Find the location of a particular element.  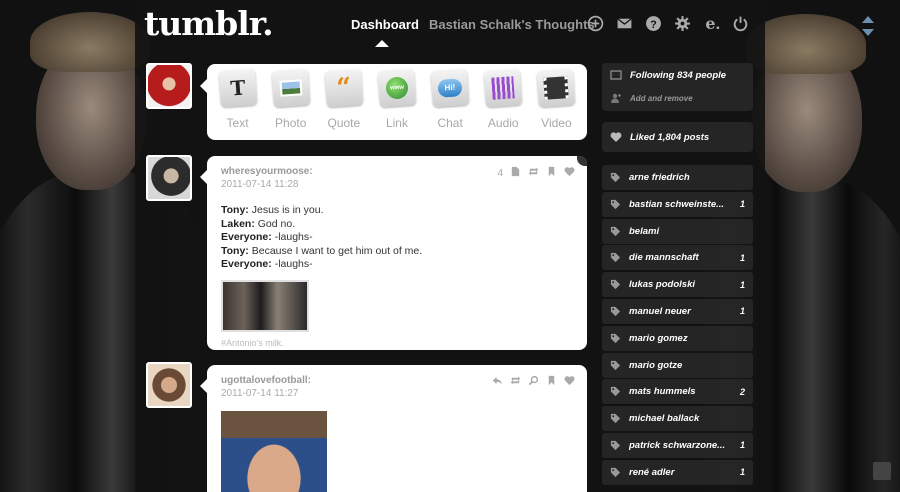

post-type-chat: Hi! Chat is located at coordinates (450, 104).